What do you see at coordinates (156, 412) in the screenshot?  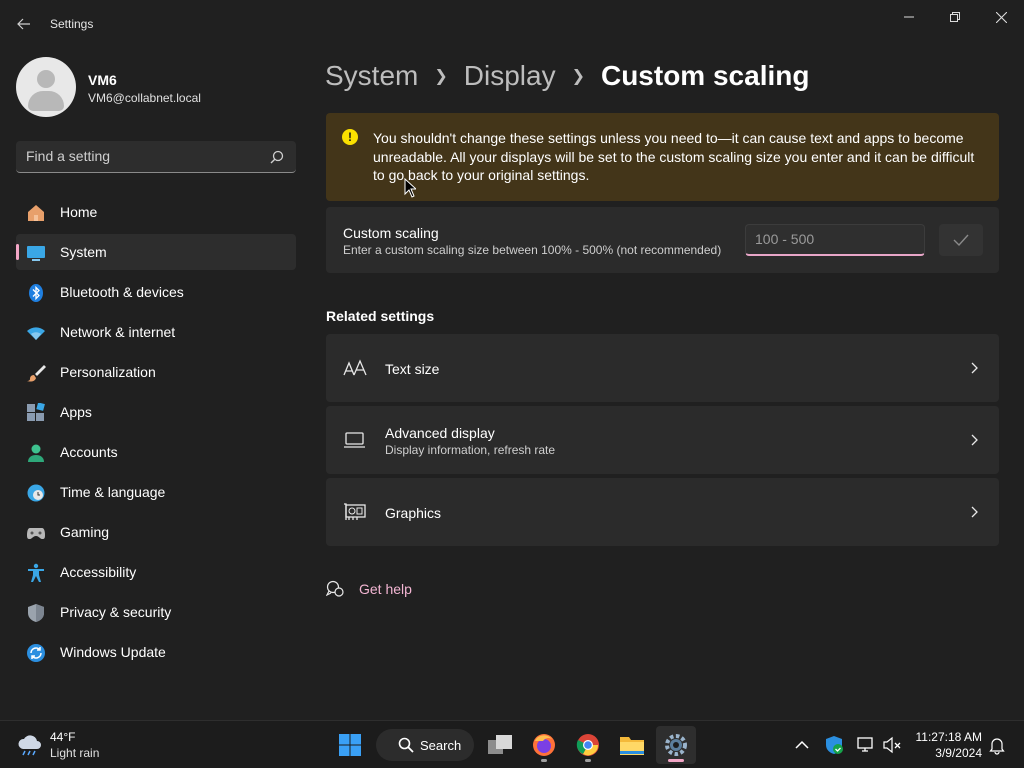 I see `sidebar-item-apps: Apps` at bounding box center [156, 412].